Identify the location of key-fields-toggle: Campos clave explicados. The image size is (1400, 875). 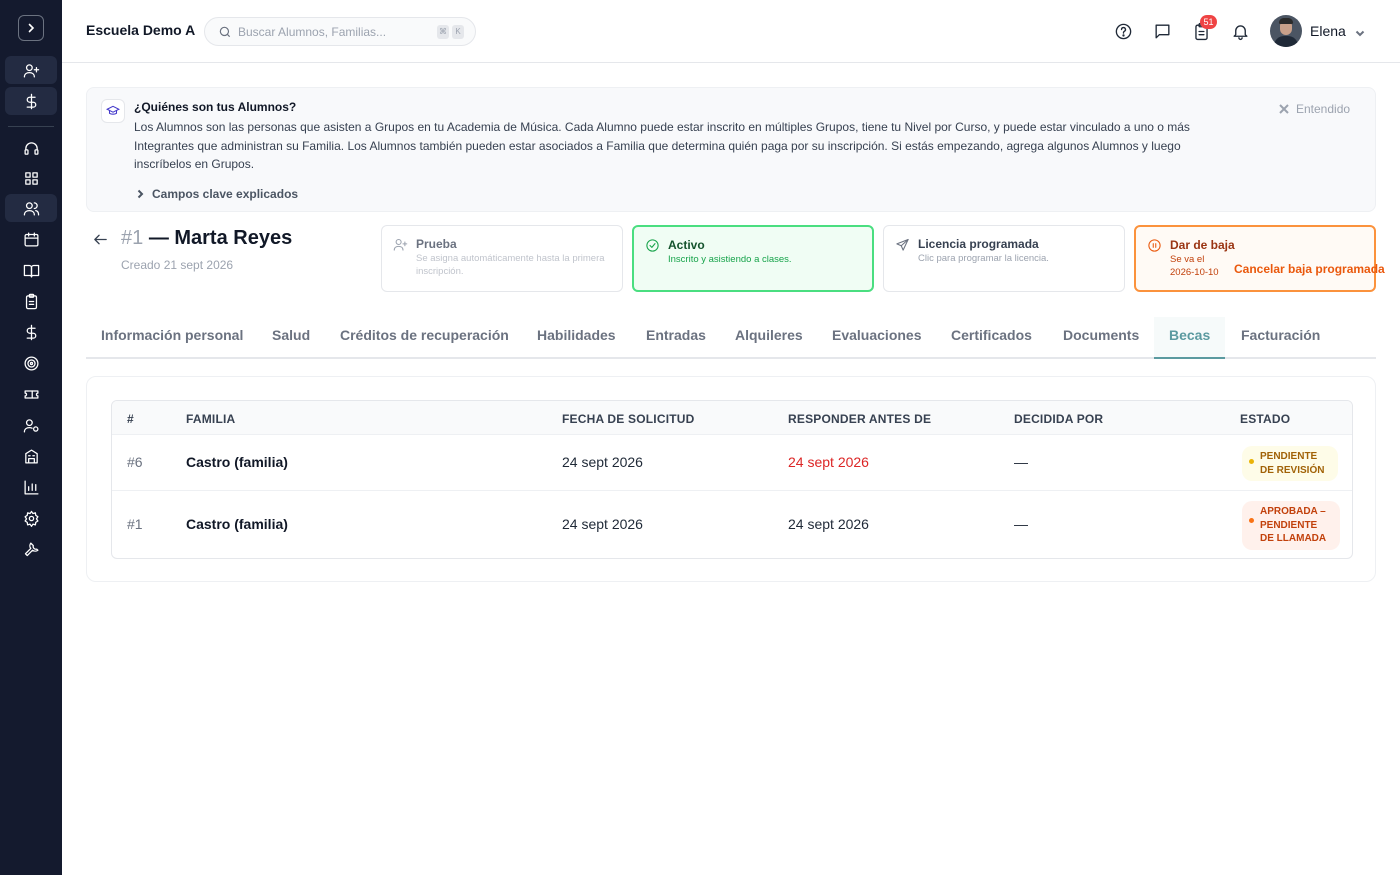
(216, 194).